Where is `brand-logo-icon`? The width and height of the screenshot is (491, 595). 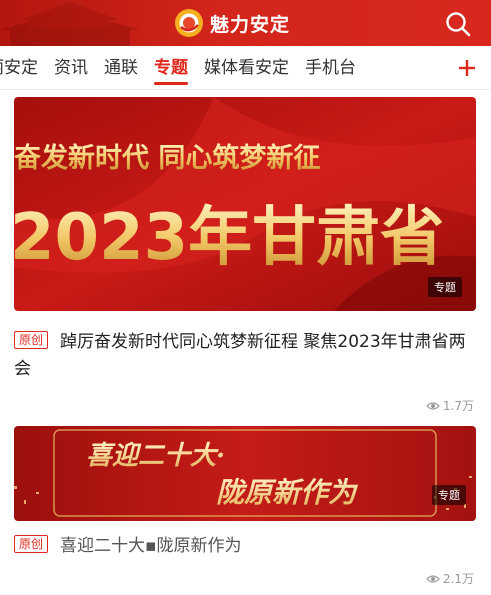 brand-logo-icon is located at coordinates (189, 23).